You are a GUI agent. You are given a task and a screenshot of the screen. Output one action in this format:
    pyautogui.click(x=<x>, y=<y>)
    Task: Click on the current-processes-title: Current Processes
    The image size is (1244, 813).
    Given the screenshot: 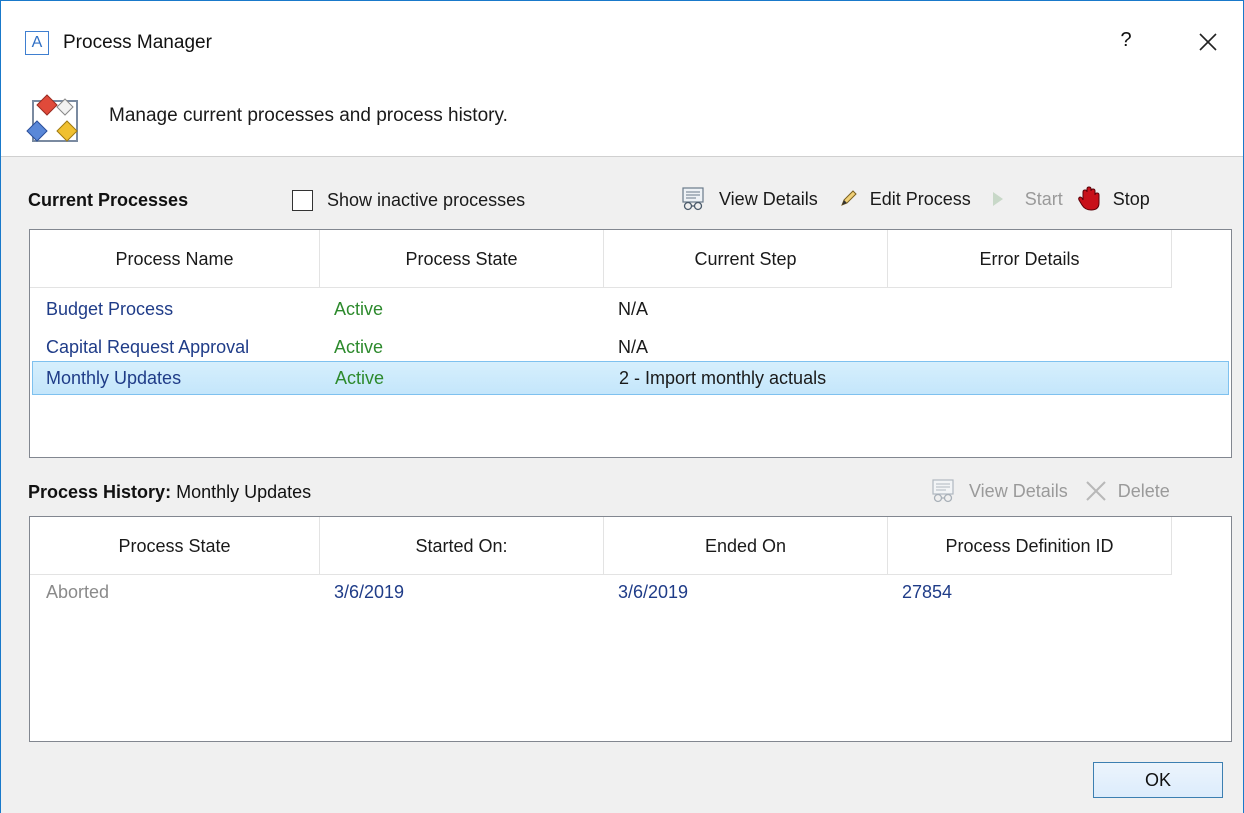 What is the action you would take?
    pyautogui.click(x=108, y=200)
    